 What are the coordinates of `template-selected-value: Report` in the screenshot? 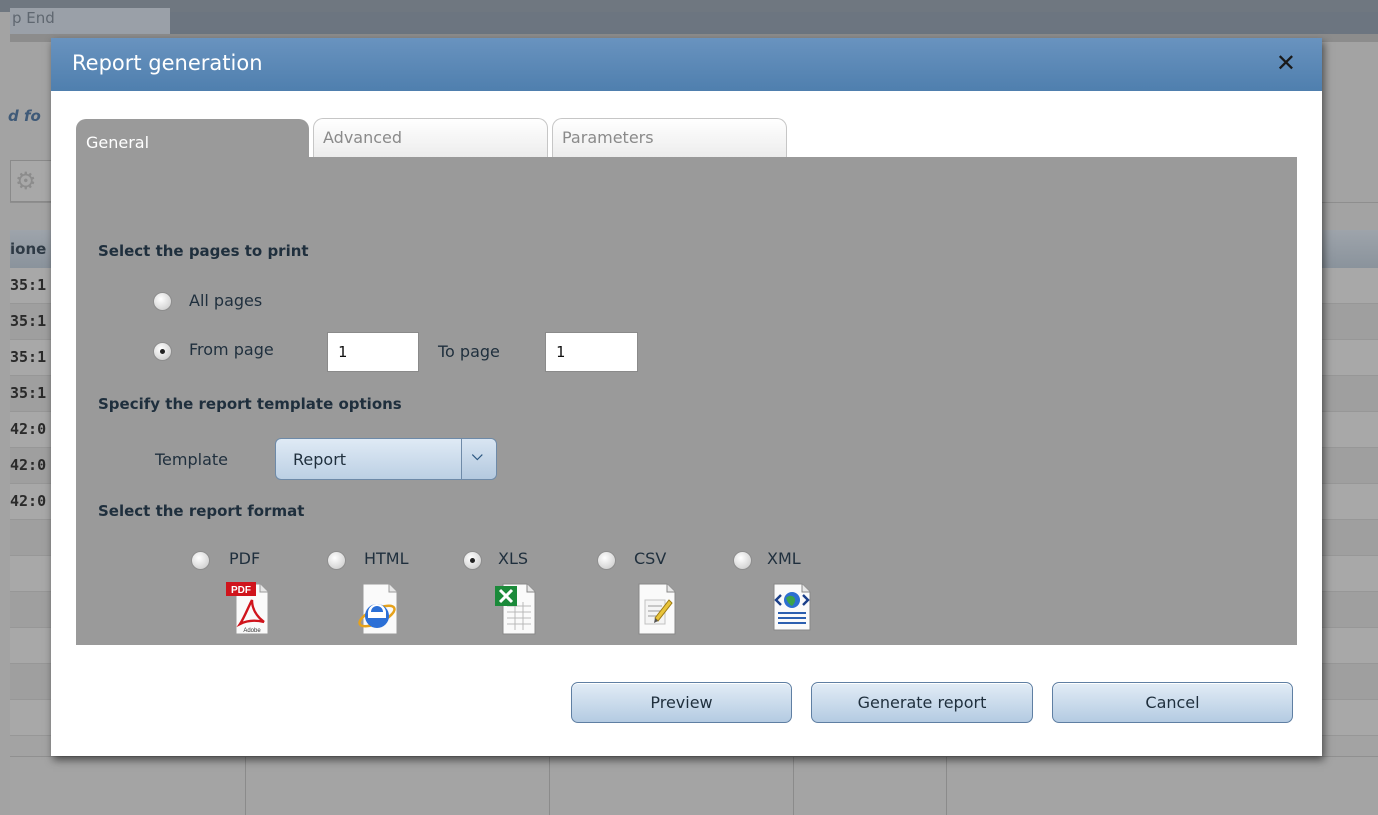 It's located at (320, 459).